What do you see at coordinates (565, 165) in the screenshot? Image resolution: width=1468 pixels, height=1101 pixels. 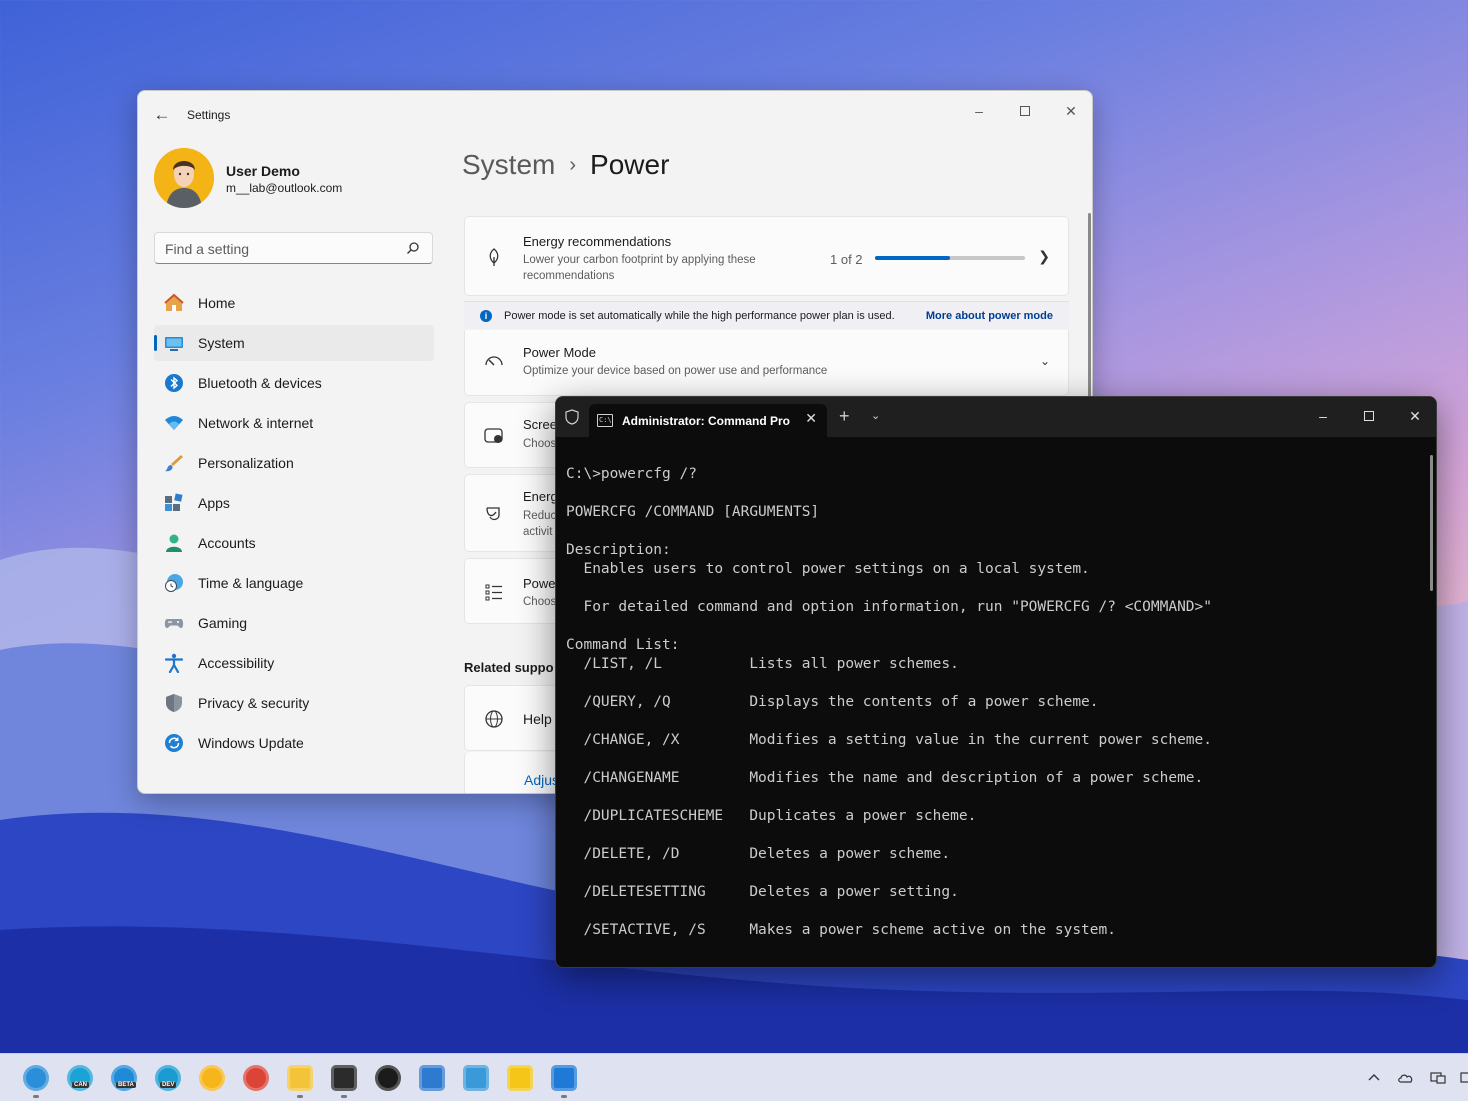 I see `breadcrumb: System › Power` at bounding box center [565, 165].